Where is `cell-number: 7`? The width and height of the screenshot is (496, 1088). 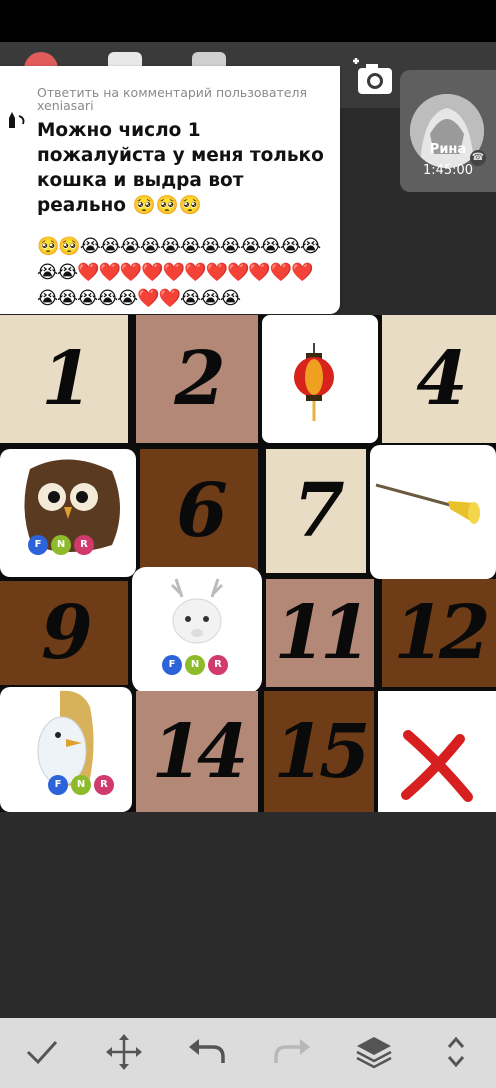 cell-number: 7 is located at coordinates (319, 511).